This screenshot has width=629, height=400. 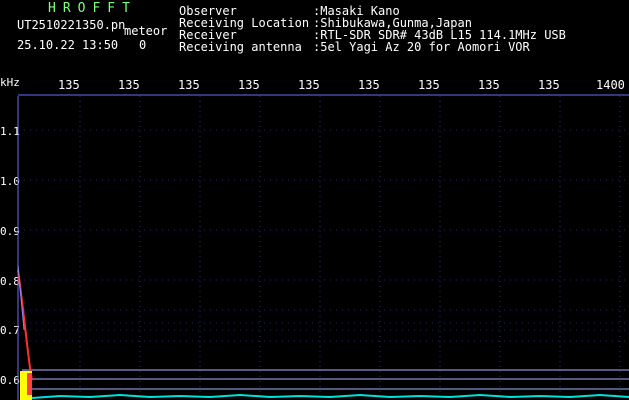 What do you see at coordinates (330, 396) in the screenshot?
I see `noise-baseline` at bounding box center [330, 396].